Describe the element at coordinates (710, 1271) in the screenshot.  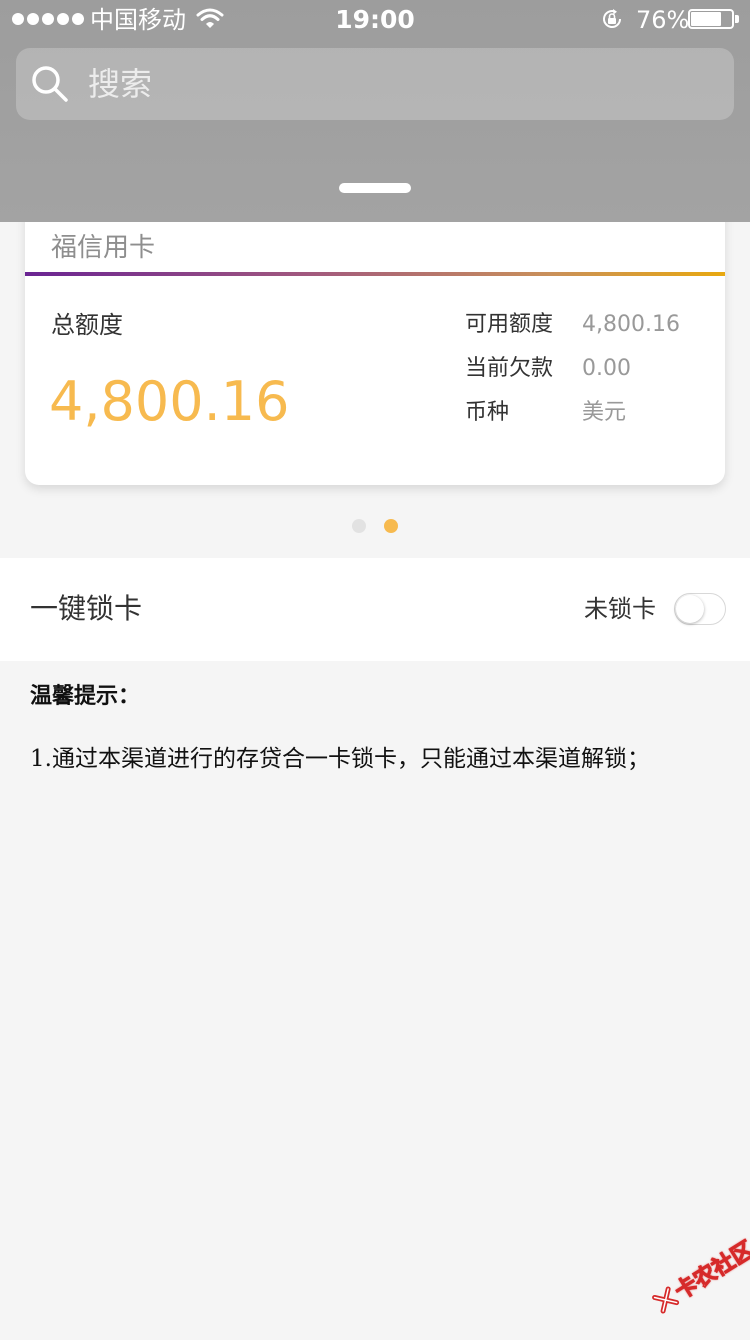
I see `watermark-text: 卡农社区` at that location.